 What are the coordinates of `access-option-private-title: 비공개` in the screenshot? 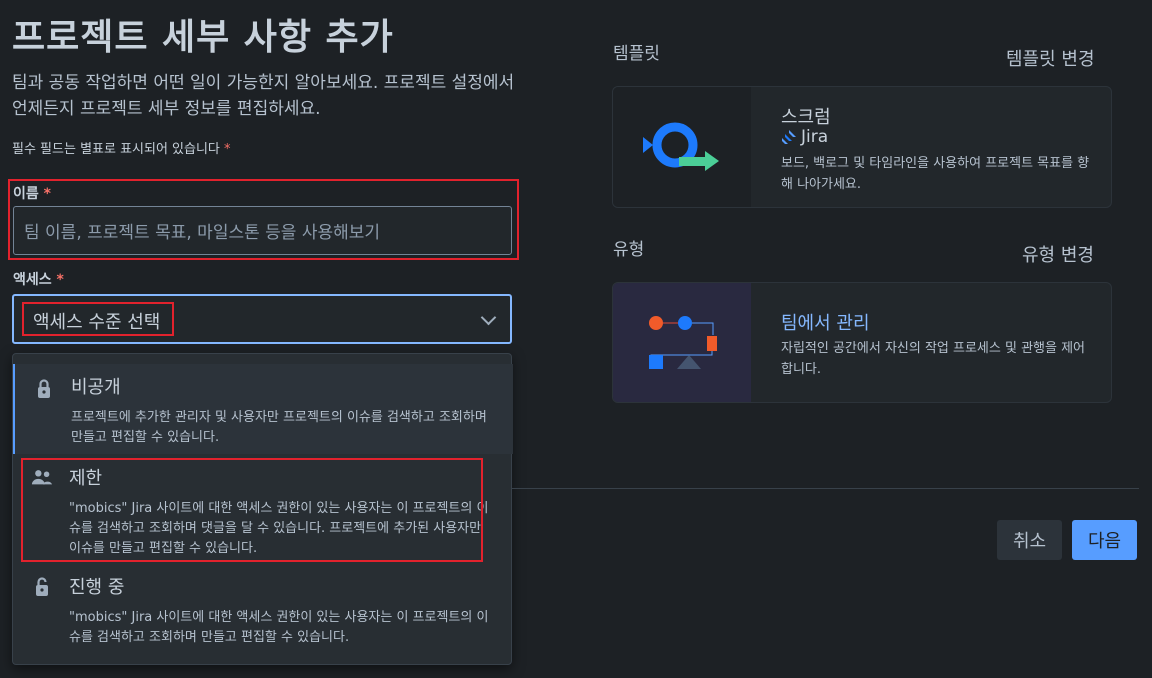 It's located at (96, 387).